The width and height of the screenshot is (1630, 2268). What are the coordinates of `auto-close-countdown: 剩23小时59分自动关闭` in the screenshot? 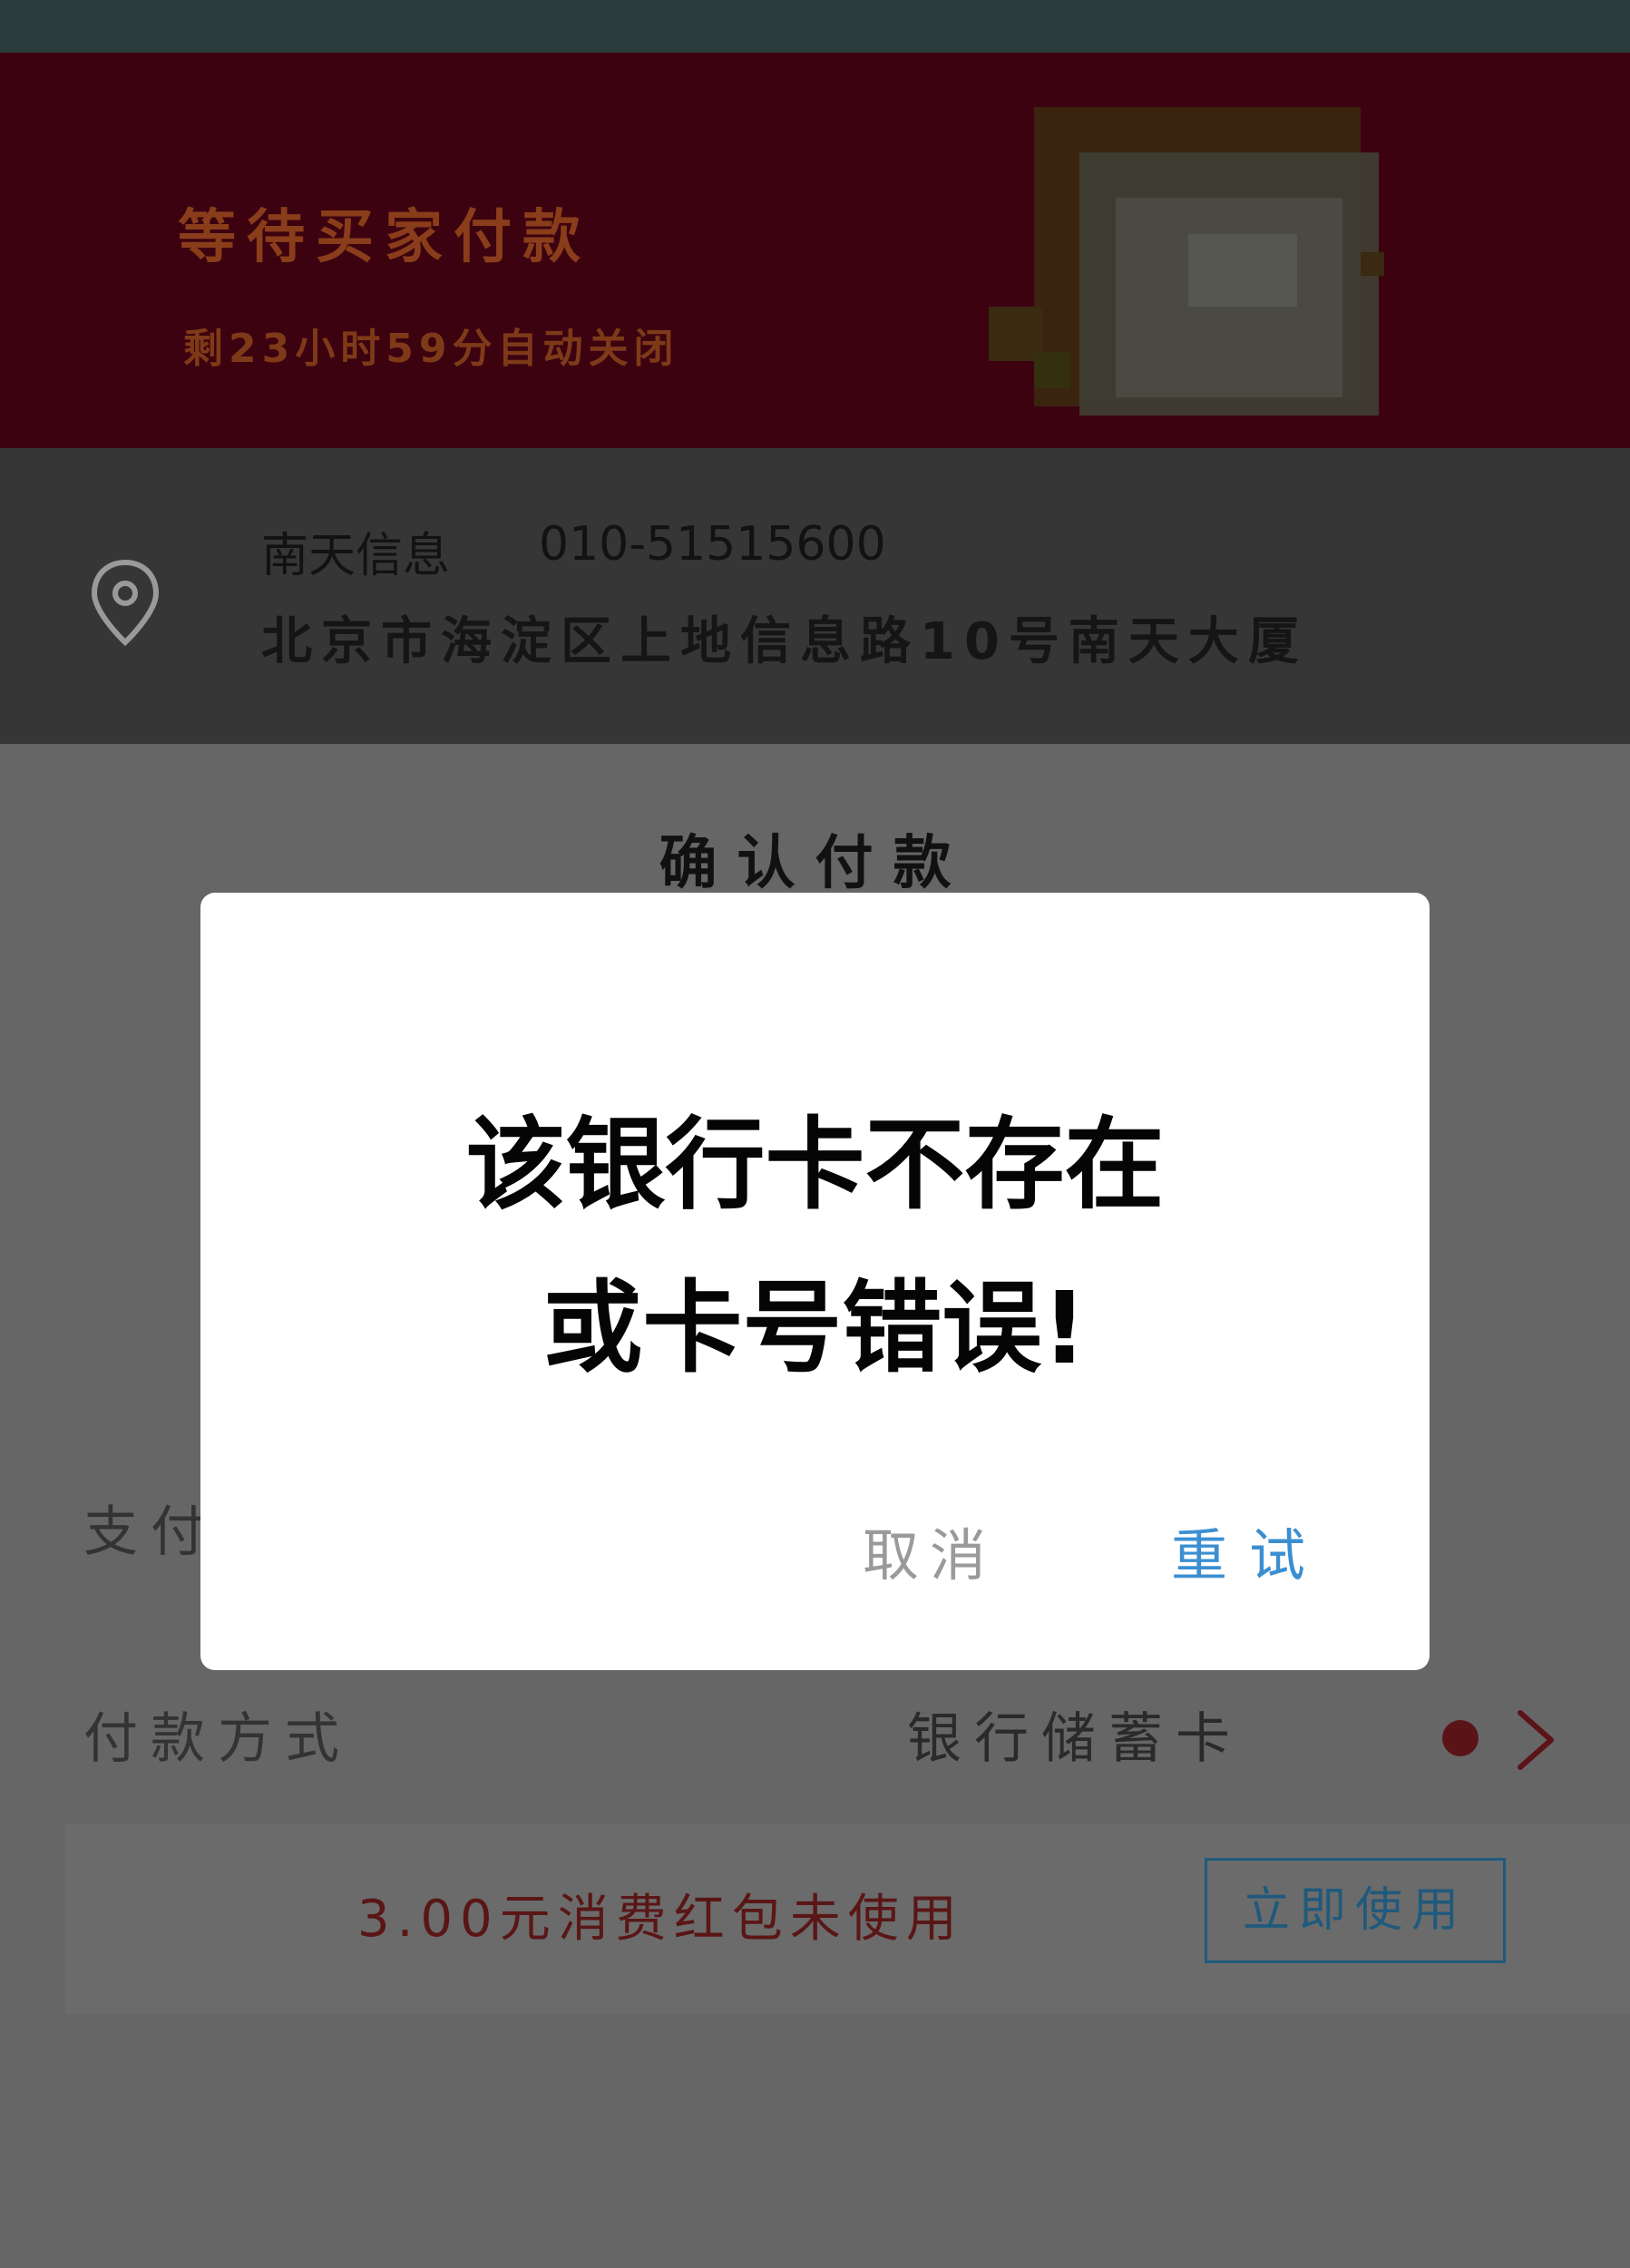 It's located at (431, 349).